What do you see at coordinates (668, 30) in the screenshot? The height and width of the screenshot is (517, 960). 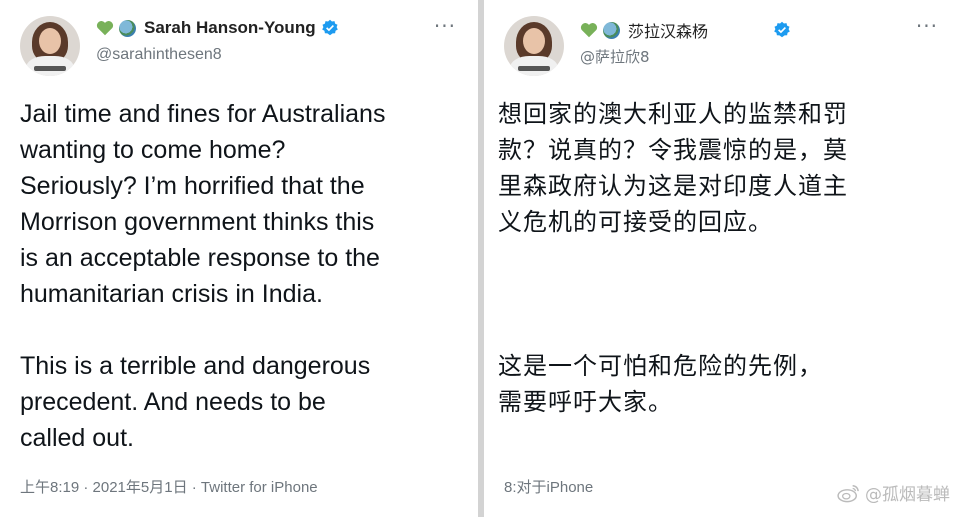 I see `display-name: 莎拉汉森杨` at bounding box center [668, 30].